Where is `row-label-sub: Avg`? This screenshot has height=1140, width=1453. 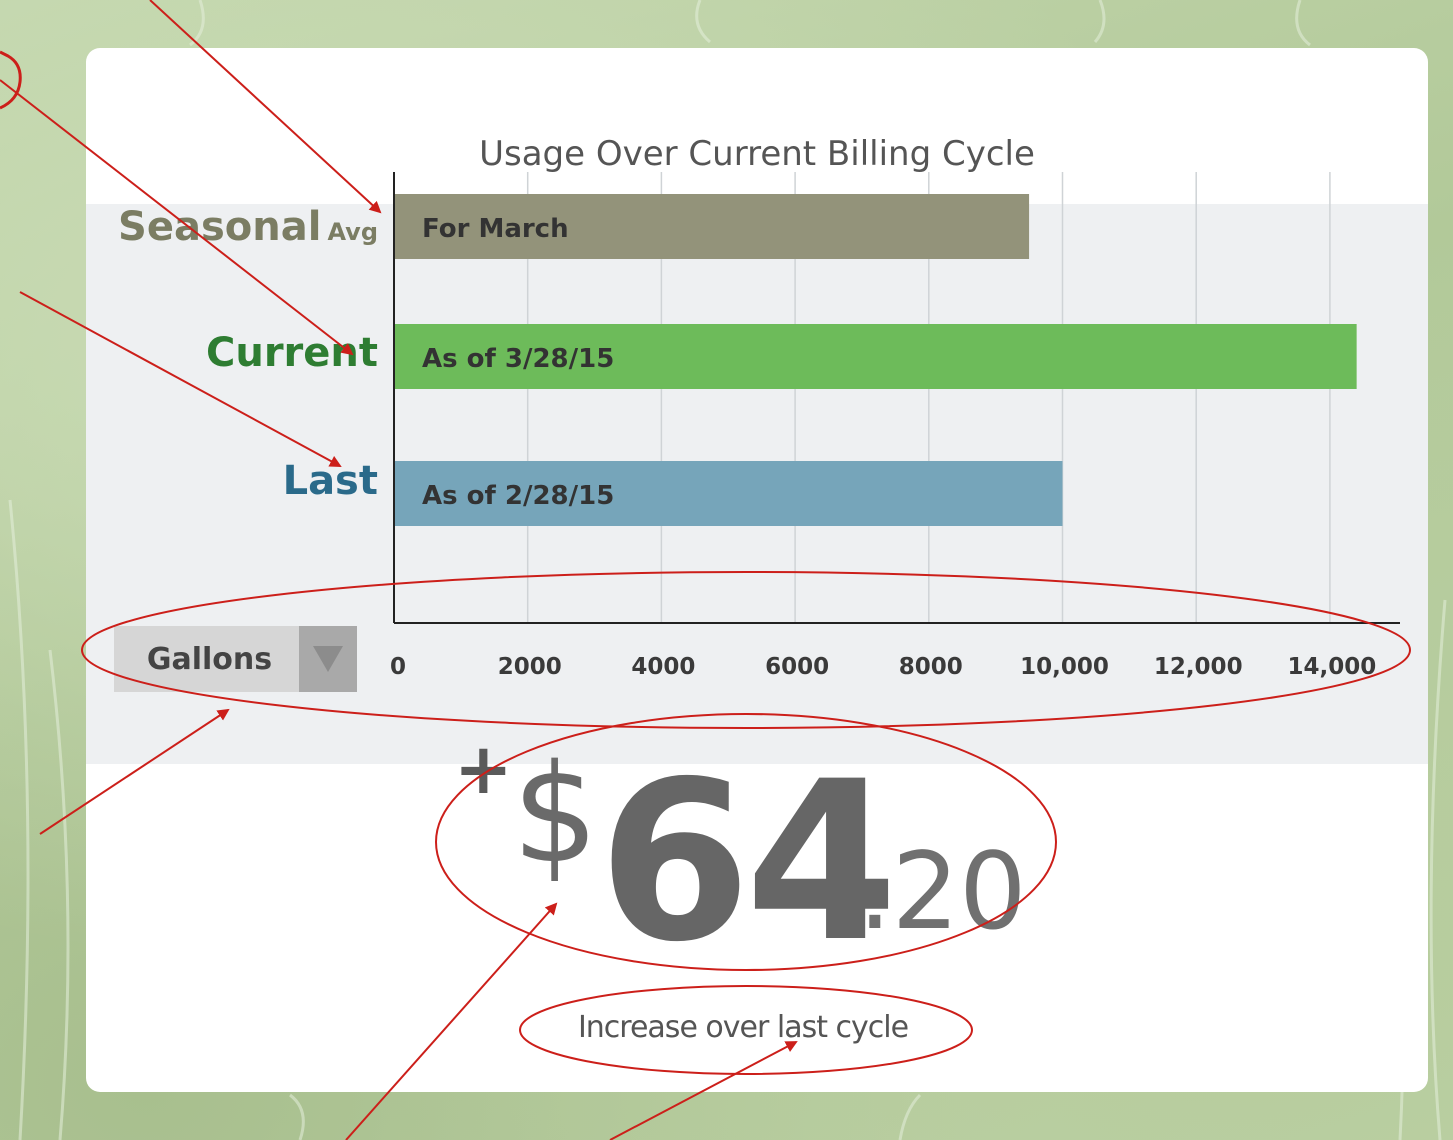
row-label-sub: Avg is located at coordinates (352, 232).